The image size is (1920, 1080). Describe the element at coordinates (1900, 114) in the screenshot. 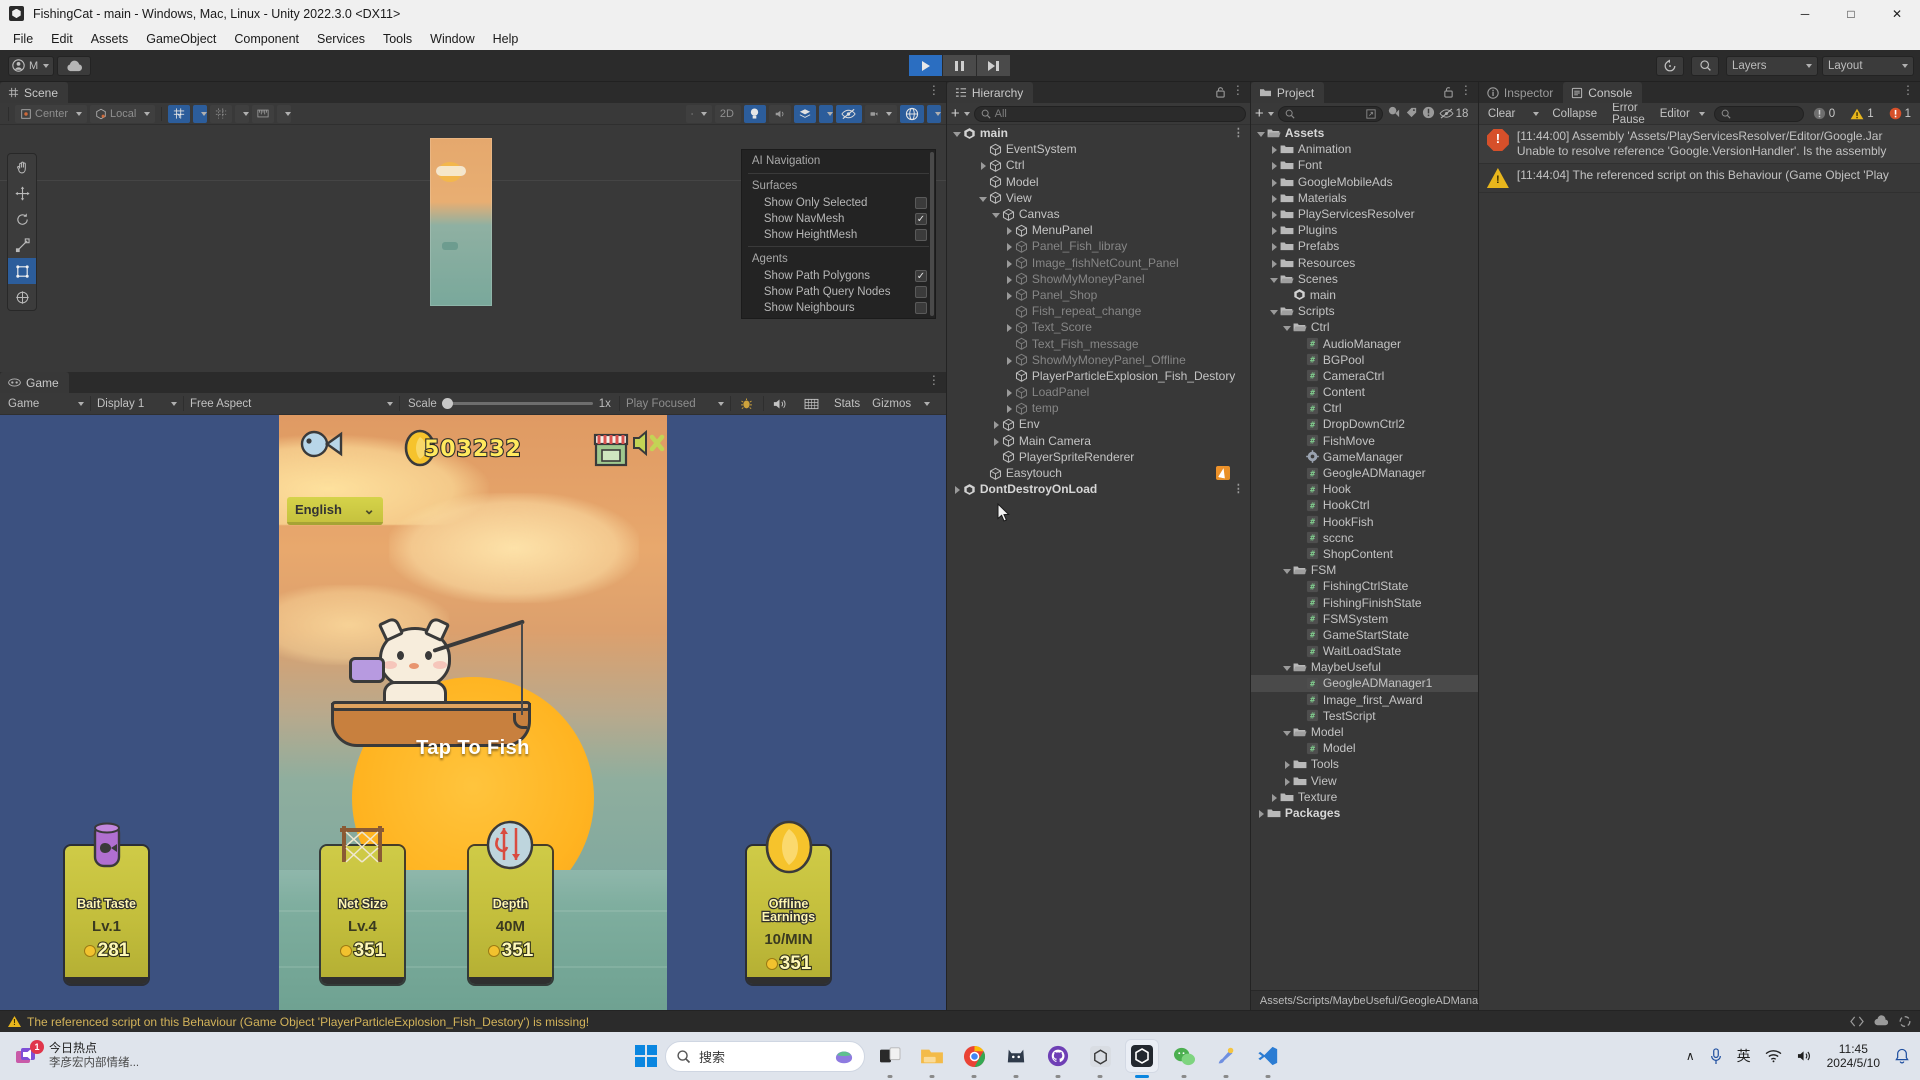

I see `console-error-count: 1` at that location.